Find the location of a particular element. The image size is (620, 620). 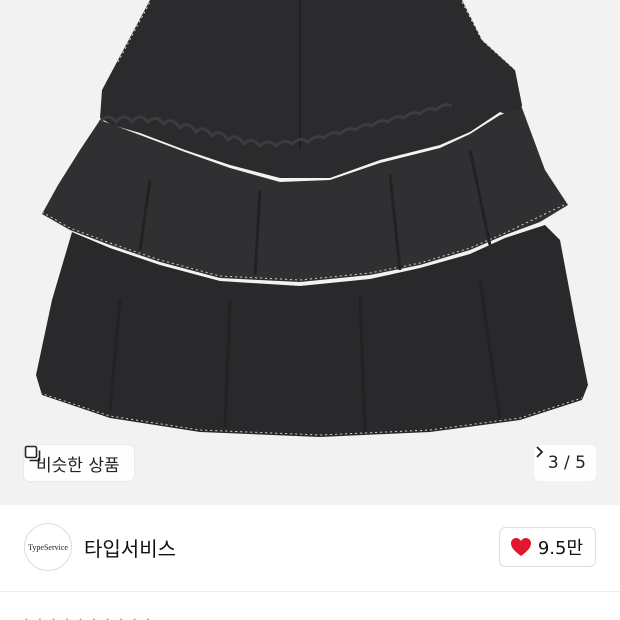

similar-products-label: 비슷한 상품 is located at coordinates (78, 465).